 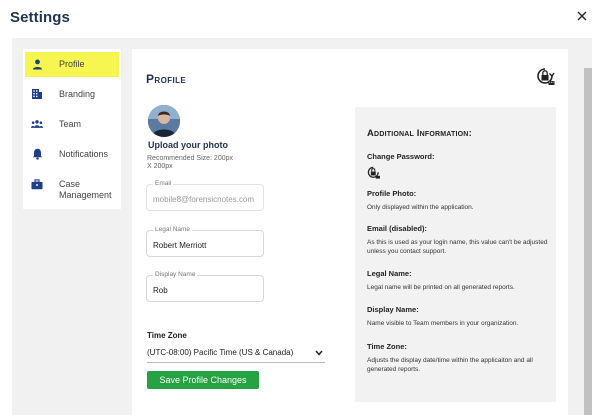 What do you see at coordinates (77, 94) in the screenshot?
I see `sidebar-item-label: Branding` at bounding box center [77, 94].